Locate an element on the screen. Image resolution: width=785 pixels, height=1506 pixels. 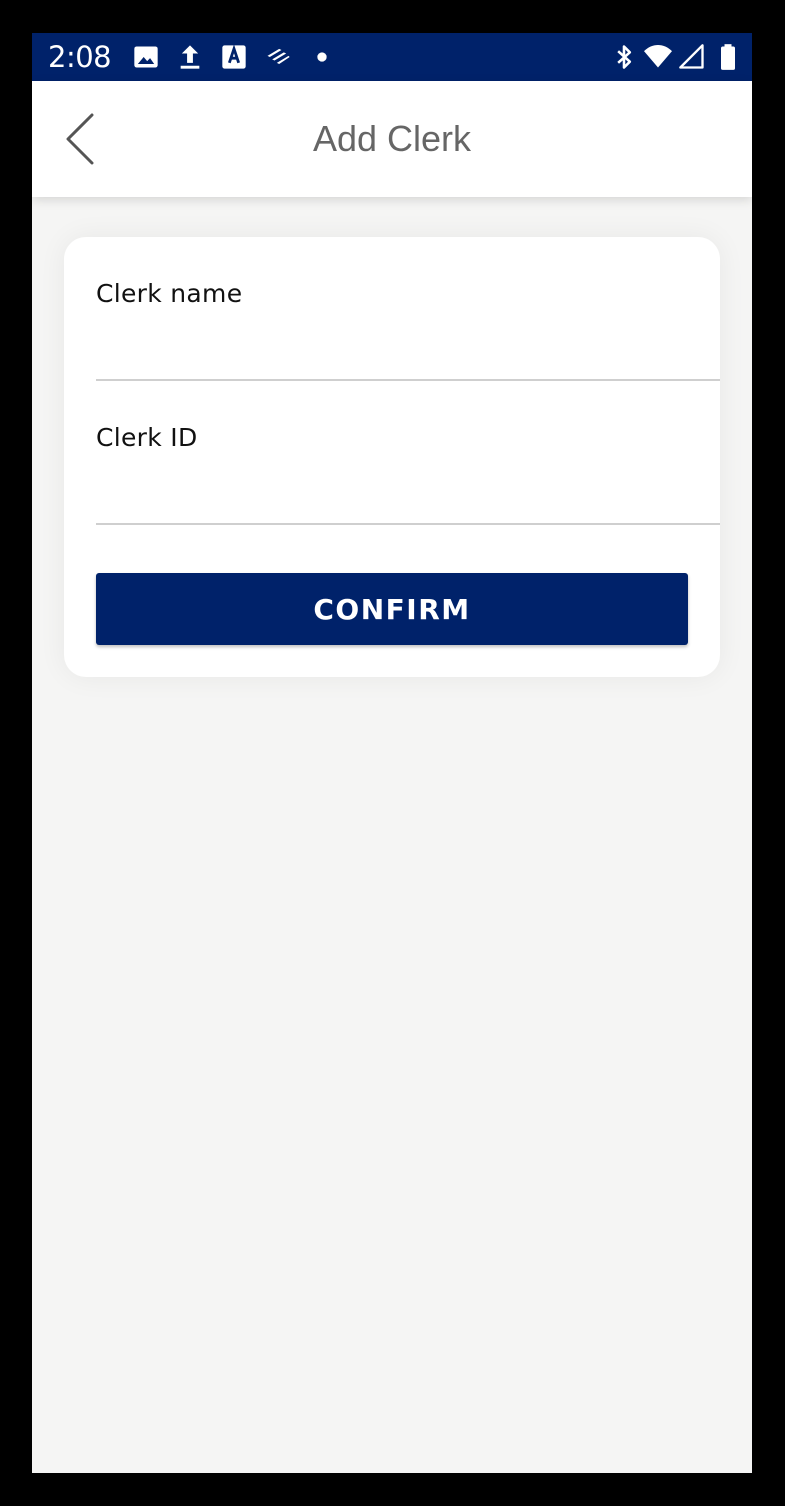
clerk-name-input is located at coordinates (408, 343).